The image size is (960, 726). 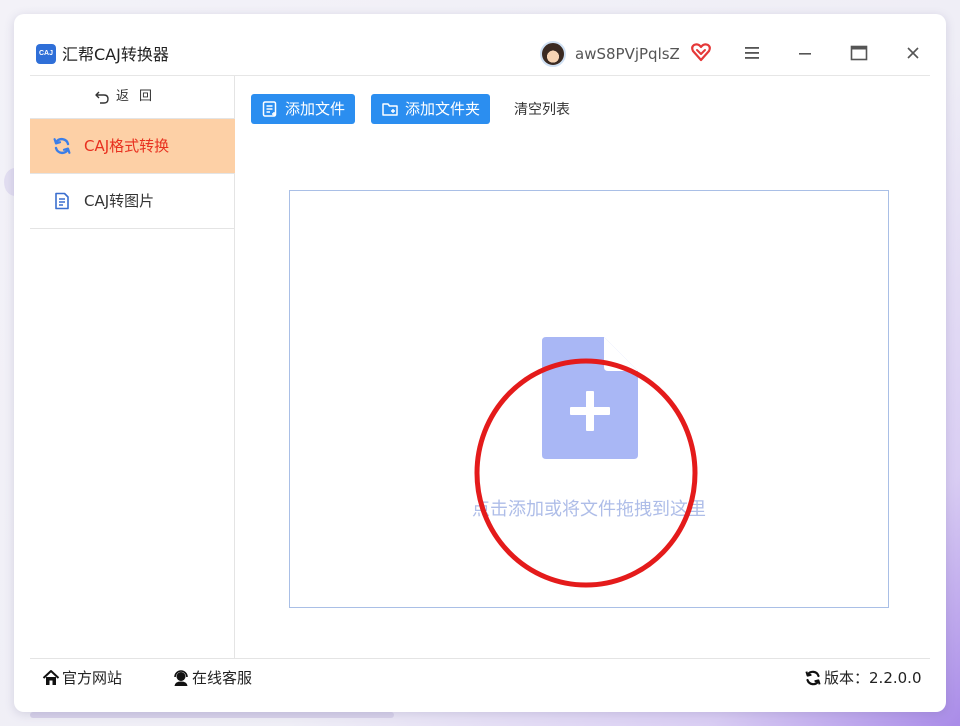 I want to click on add-folder-button: 添加文件夹, so click(x=430, y=109).